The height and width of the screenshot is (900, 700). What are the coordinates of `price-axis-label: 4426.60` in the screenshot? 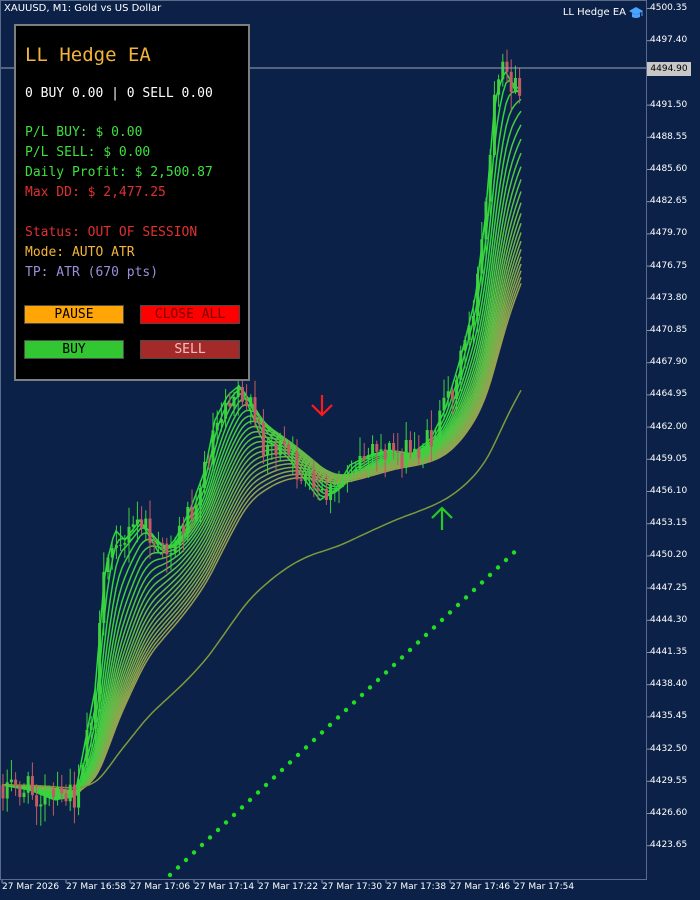 It's located at (669, 813).